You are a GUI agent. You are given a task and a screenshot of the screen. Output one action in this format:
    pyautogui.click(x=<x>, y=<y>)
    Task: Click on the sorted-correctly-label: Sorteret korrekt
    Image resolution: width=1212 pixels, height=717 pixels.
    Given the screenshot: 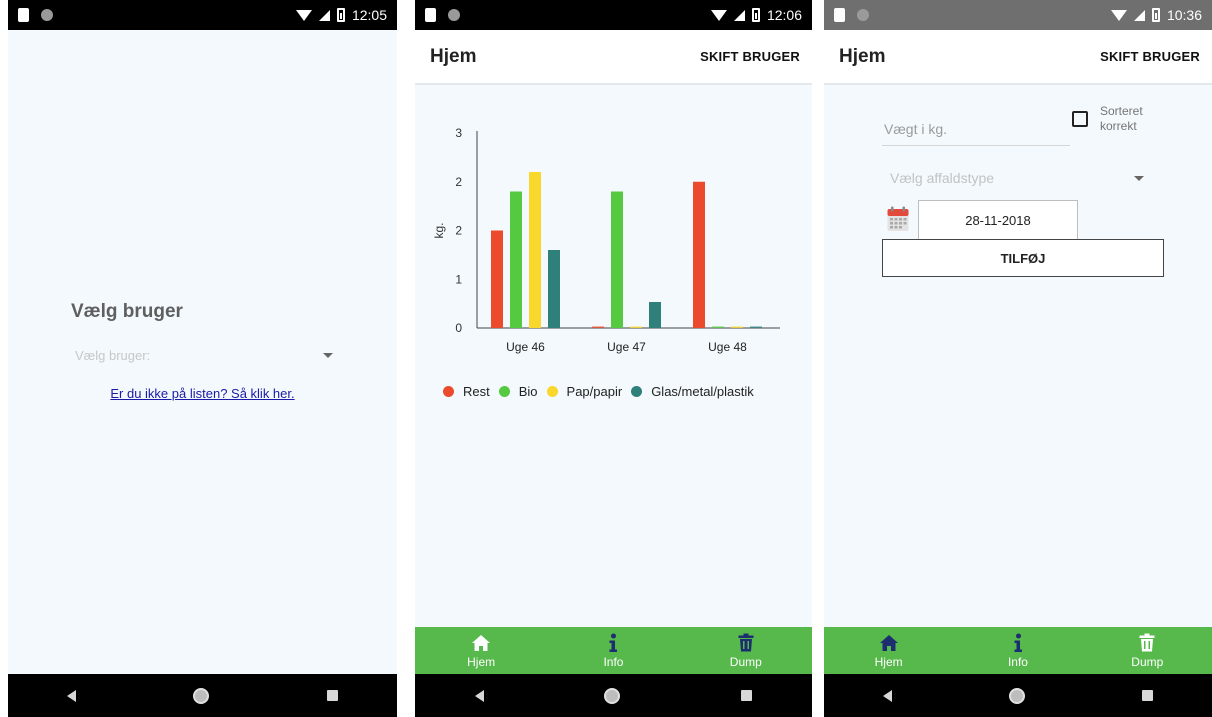 What is the action you would take?
    pyautogui.click(x=1121, y=118)
    